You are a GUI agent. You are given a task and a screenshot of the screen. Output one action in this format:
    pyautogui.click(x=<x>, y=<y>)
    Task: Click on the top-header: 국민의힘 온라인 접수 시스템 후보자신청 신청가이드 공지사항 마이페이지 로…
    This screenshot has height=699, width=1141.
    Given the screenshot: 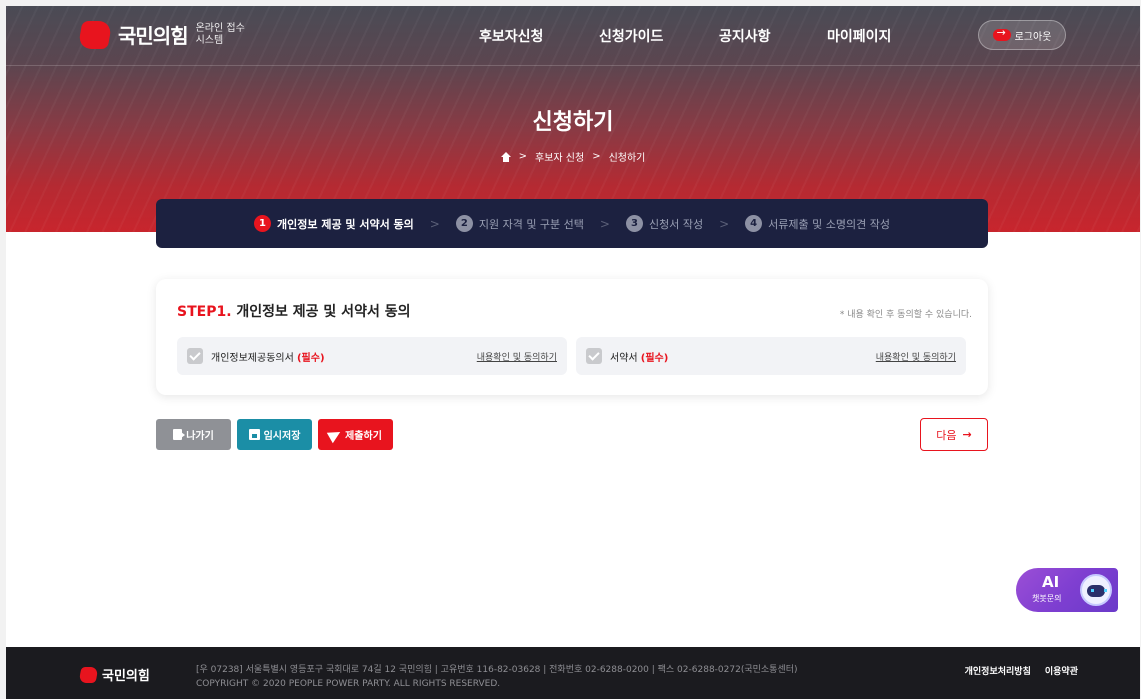 What is the action you would take?
    pyautogui.click(x=573, y=36)
    